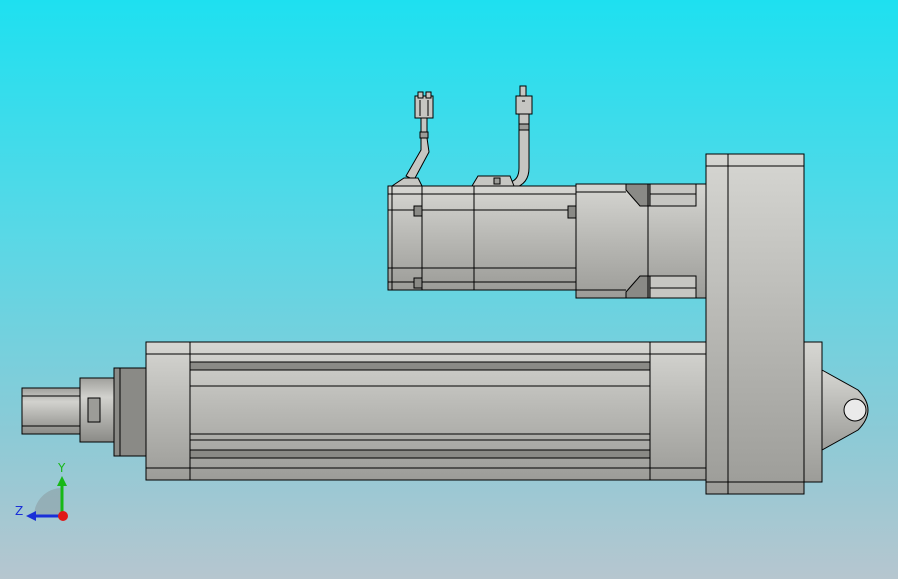  What do you see at coordinates (482, 233) in the screenshot?
I see `motor` at bounding box center [482, 233].